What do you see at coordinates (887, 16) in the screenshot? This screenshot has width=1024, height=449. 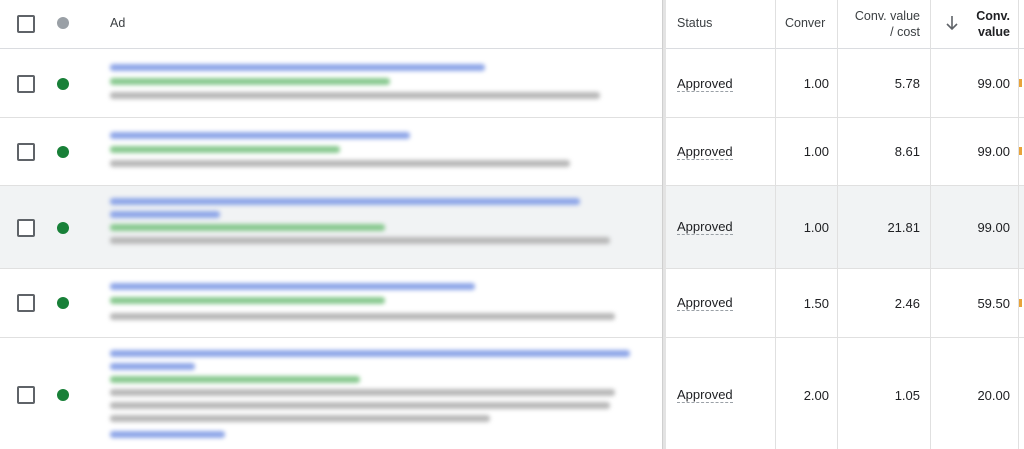 I see `conv-value-cost-line1: Conv. value` at bounding box center [887, 16].